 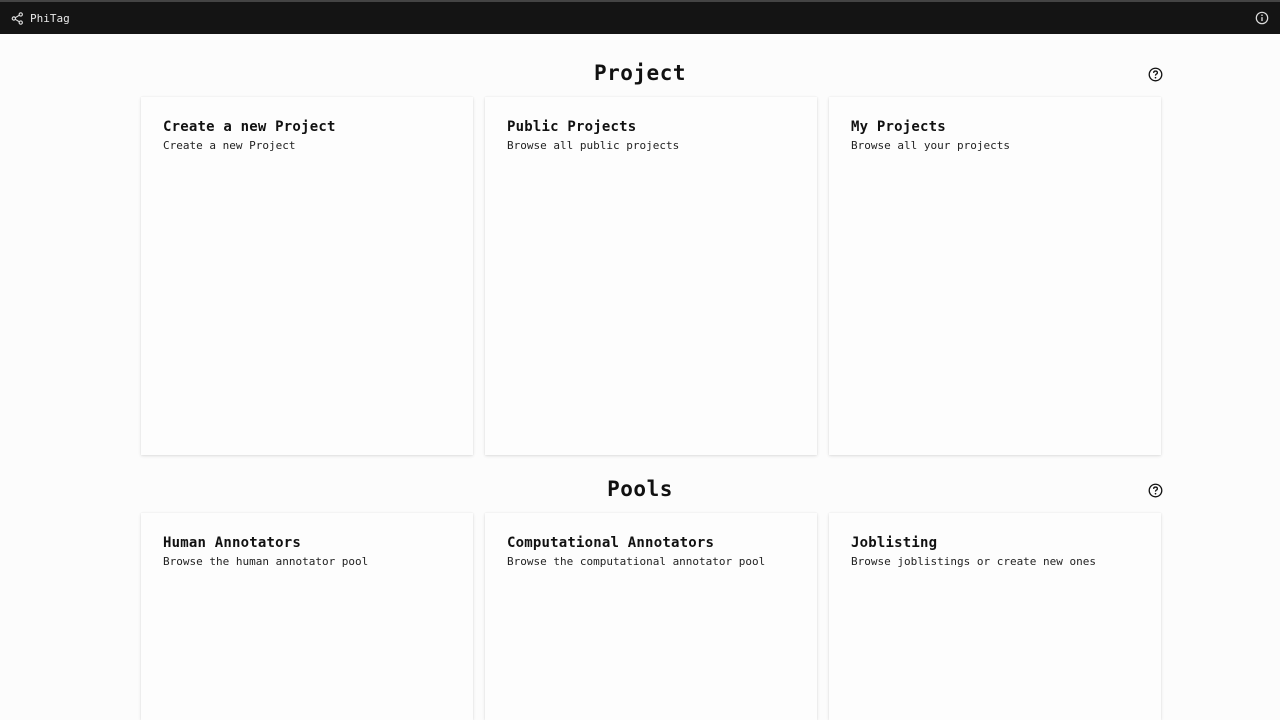 What do you see at coordinates (17, 18) in the screenshot?
I see `share-nodes-icon` at bounding box center [17, 18].